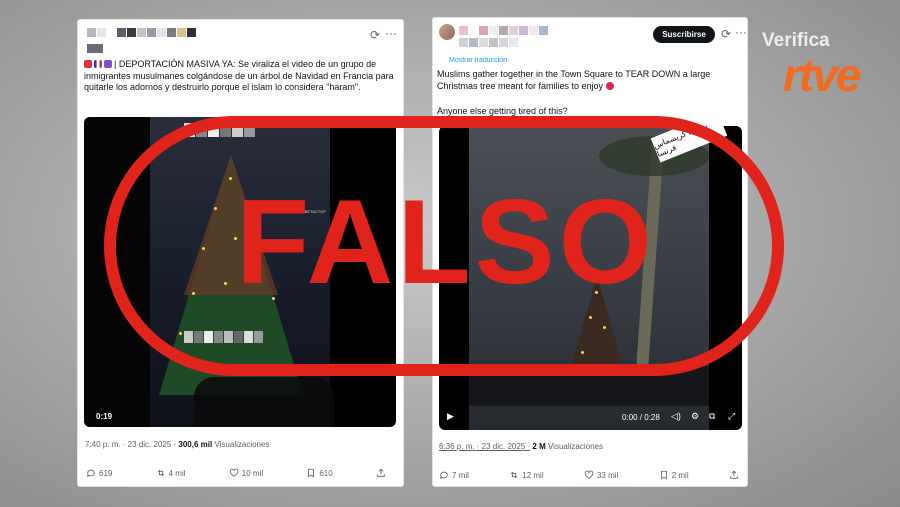 Image resolution: width=900 pixels, height=507 pixels. Describe the element at coordinates (223, 337) in the screenshot. I see `pixelated-overlay-bottom` at that location.